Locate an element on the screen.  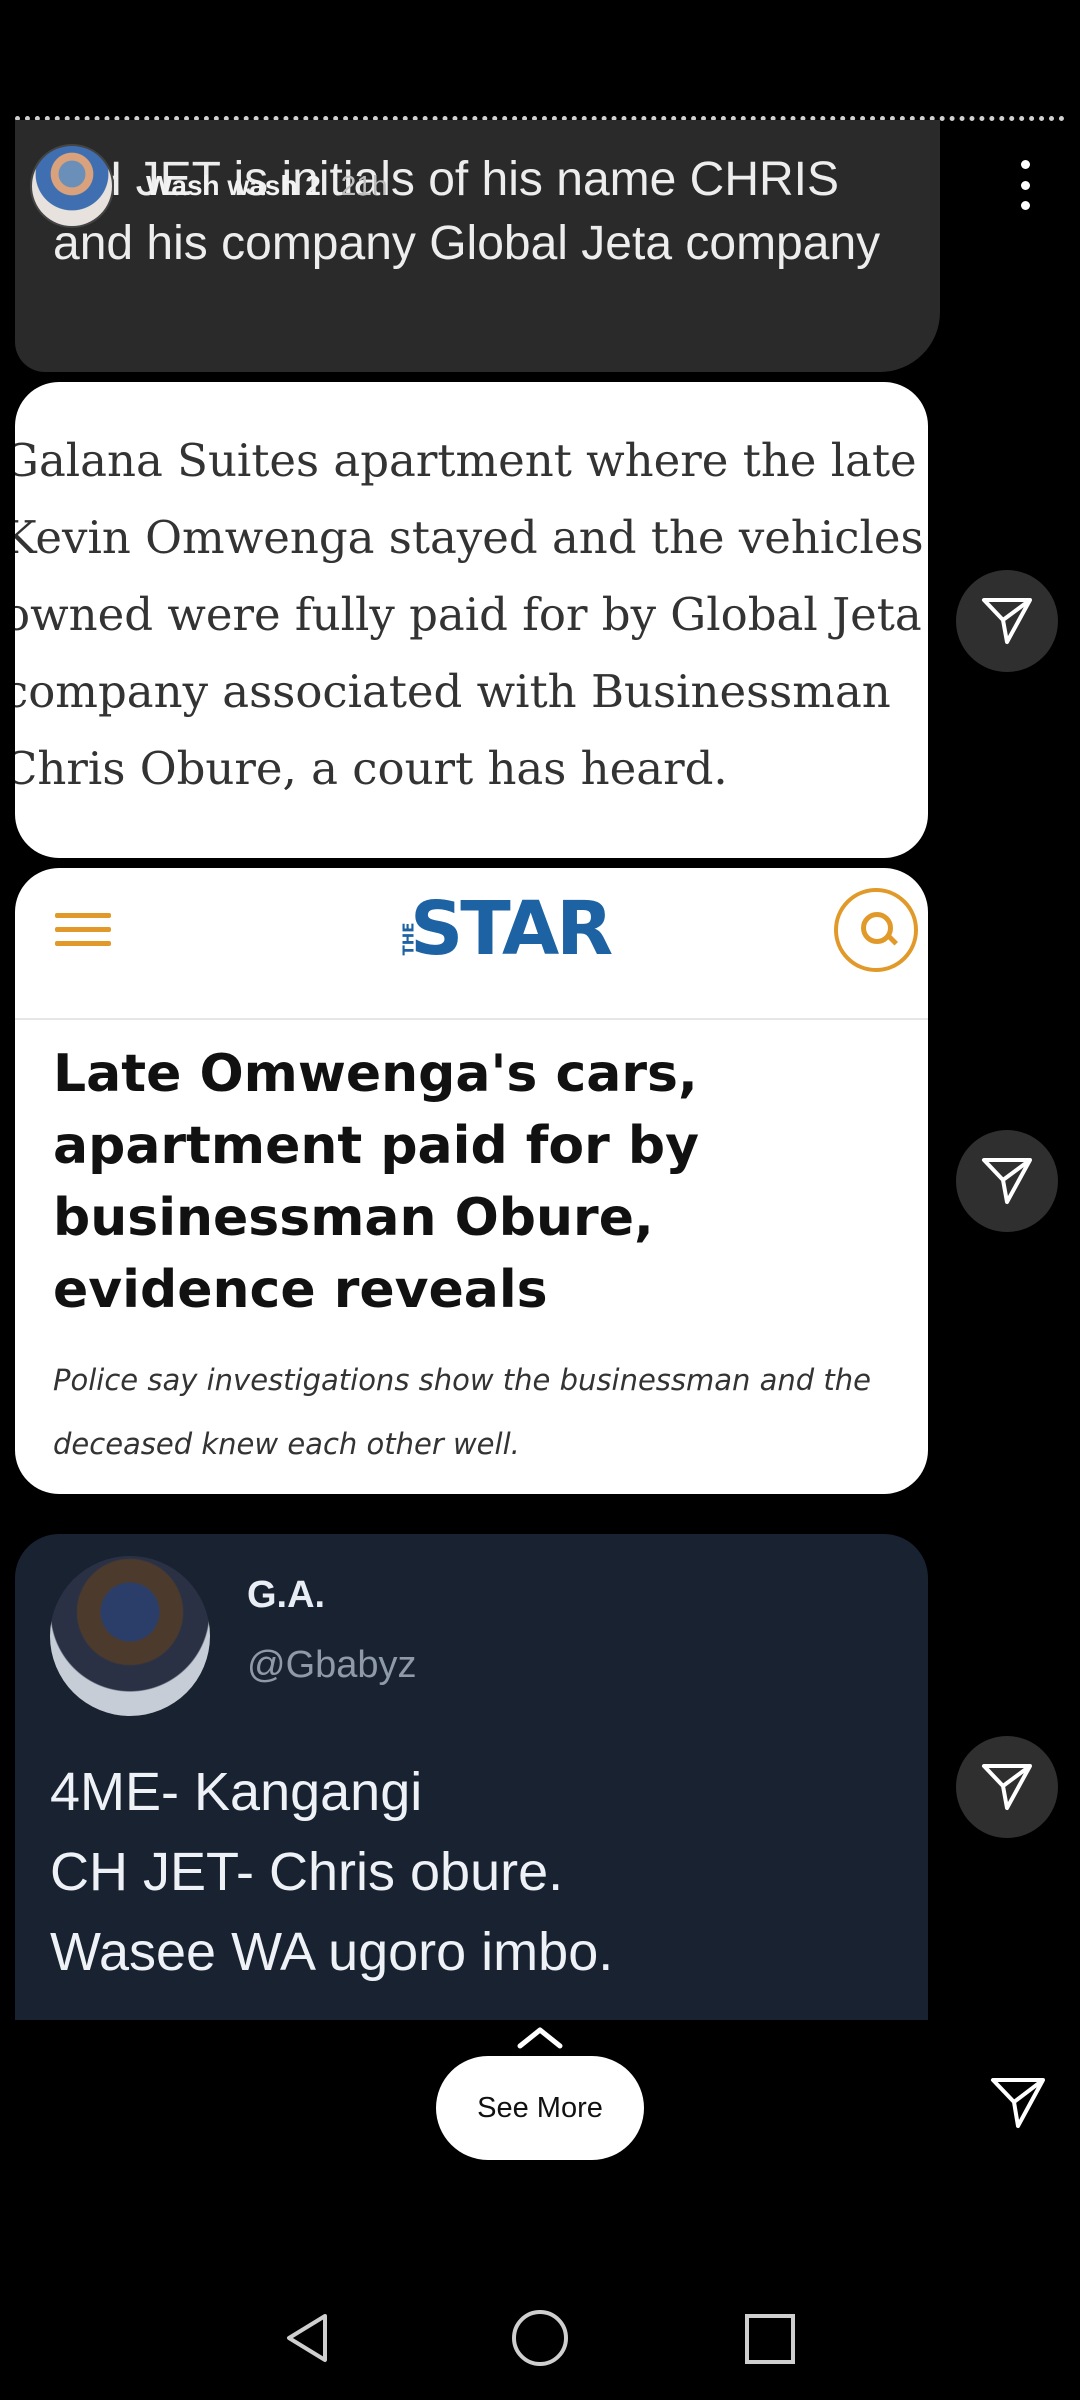
user-avatar is located at coordinates (72, 186).